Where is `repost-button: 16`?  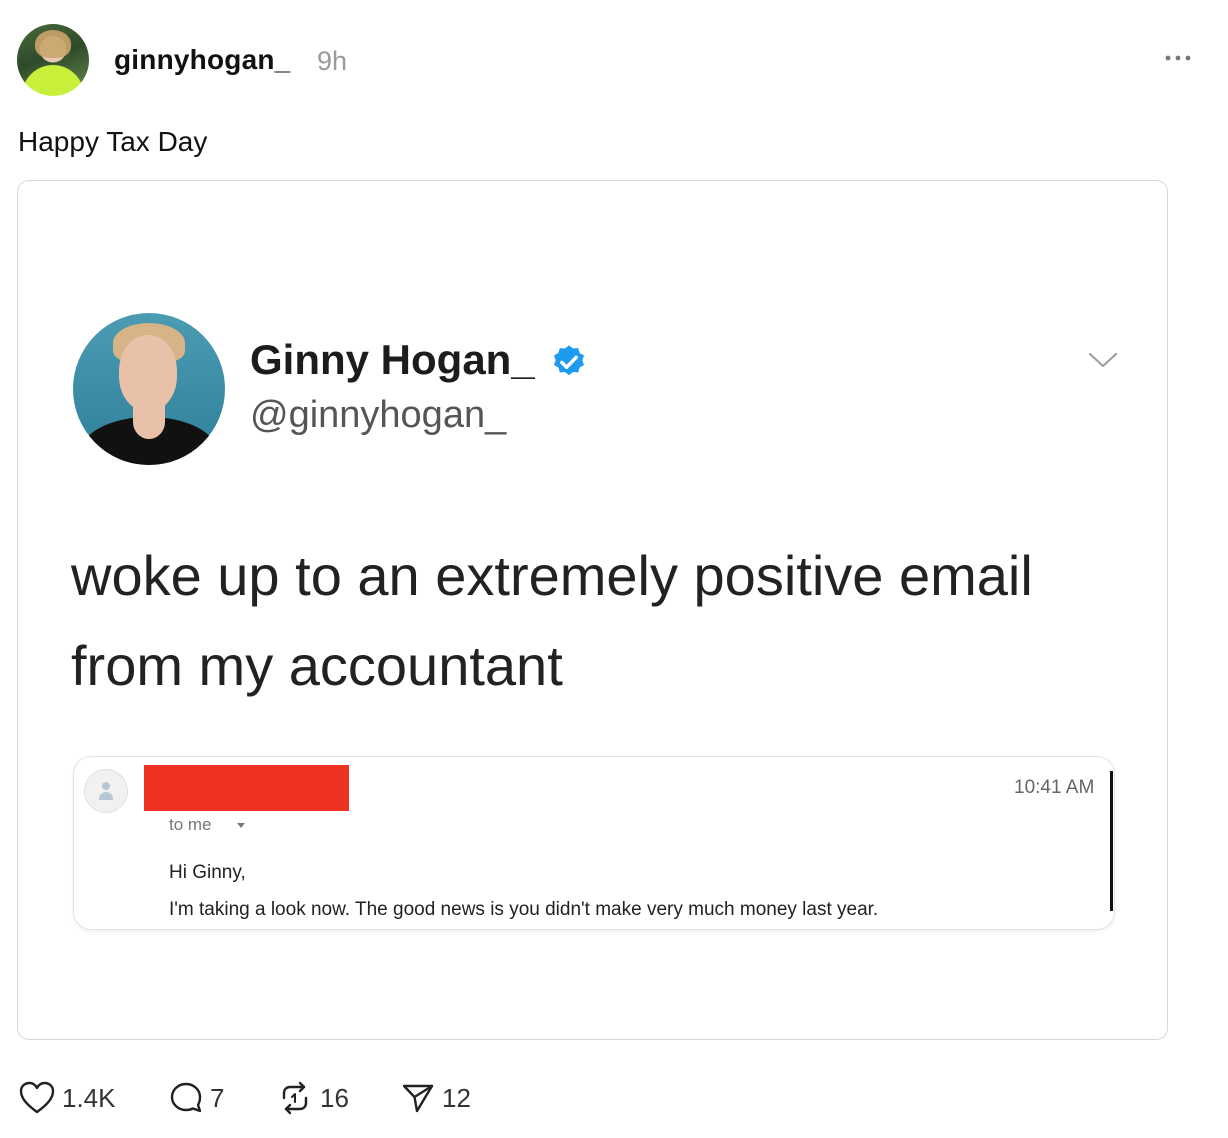 repost-button: 16 is located at coordinates (312, 1098).